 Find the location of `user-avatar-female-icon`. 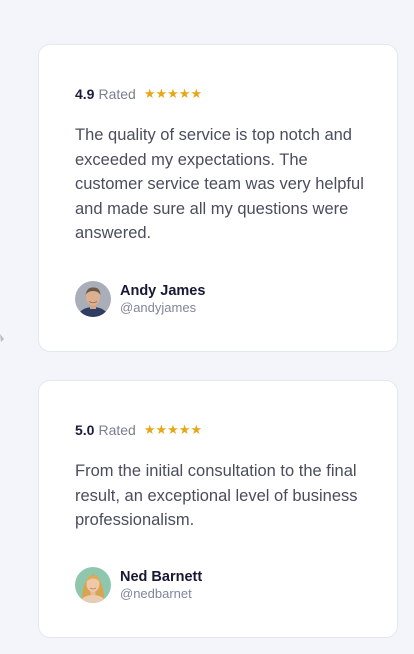

user-avatar-female-icon is located at coordinates (93, 585).